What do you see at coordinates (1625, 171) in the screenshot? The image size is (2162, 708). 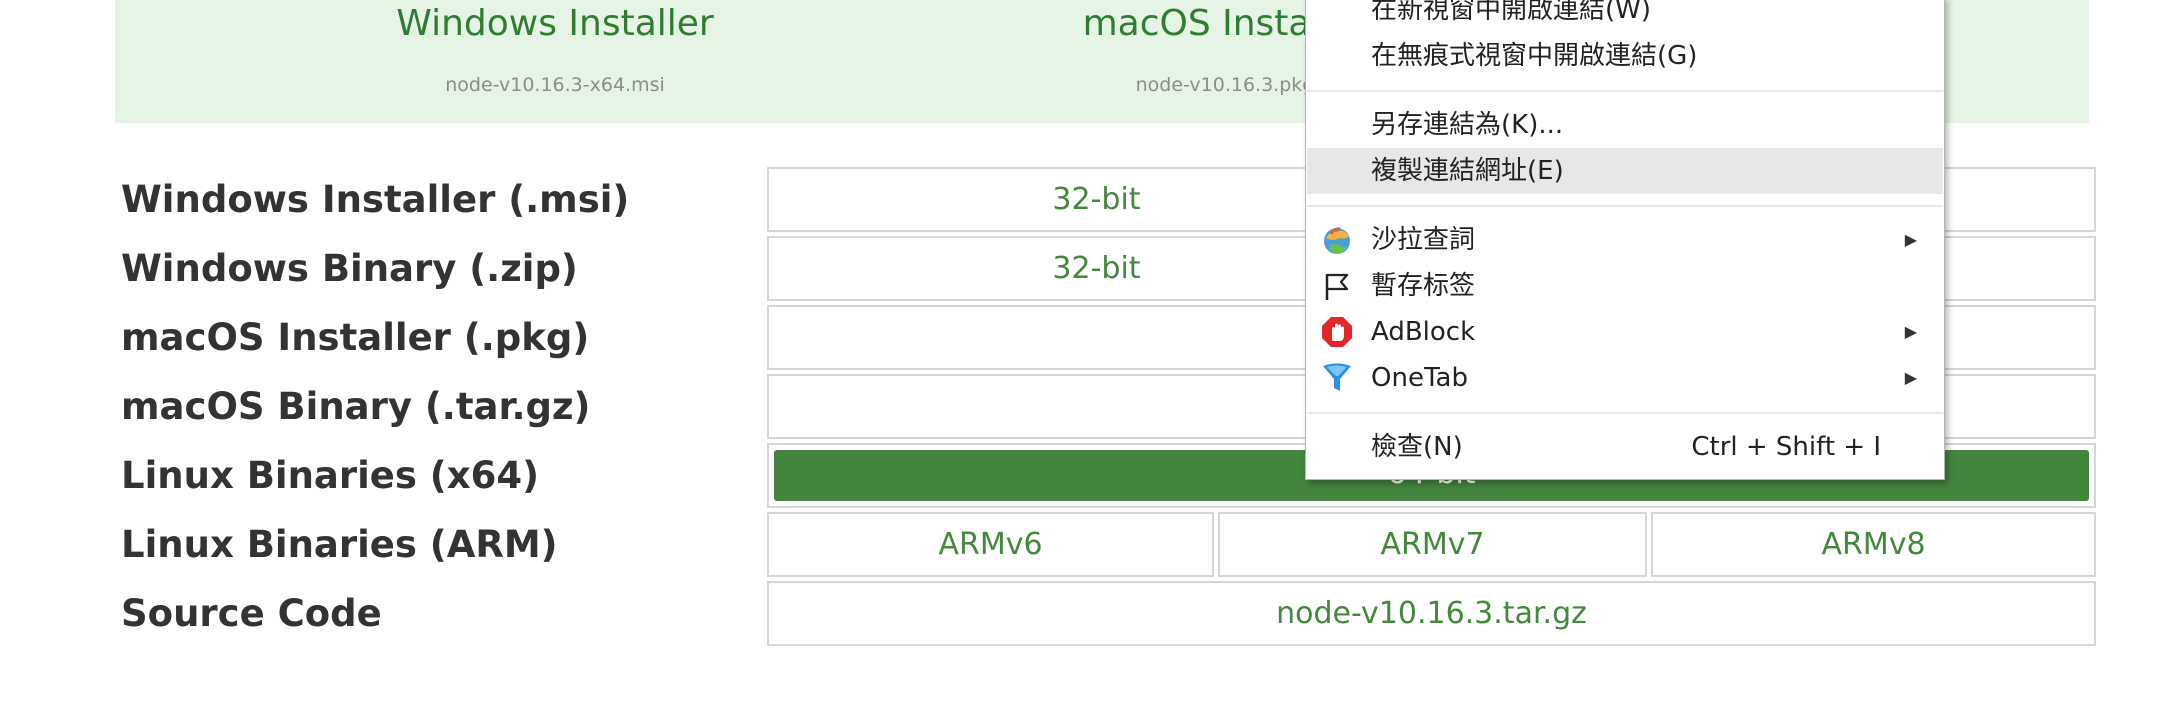 I see `menu-item-copy-link-address: 複製連結網址(E)` at bounding box center [1625, 171].